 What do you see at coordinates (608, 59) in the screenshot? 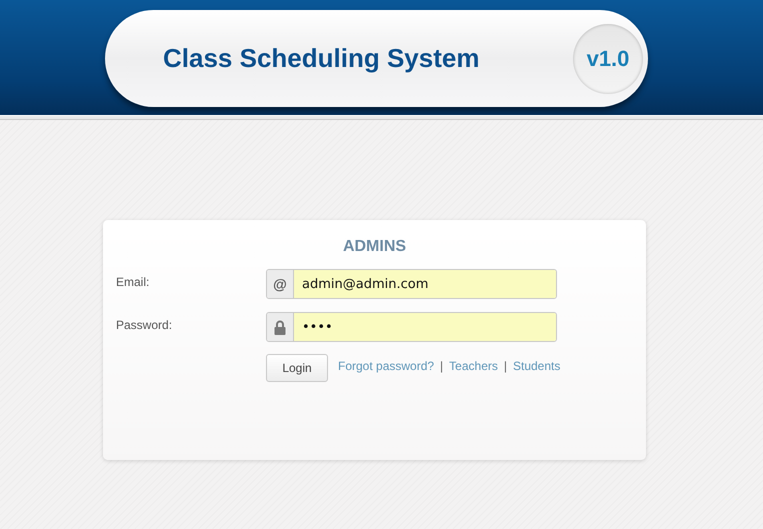
I see `version-badge: v1.0` at bounding box center [608, 59].